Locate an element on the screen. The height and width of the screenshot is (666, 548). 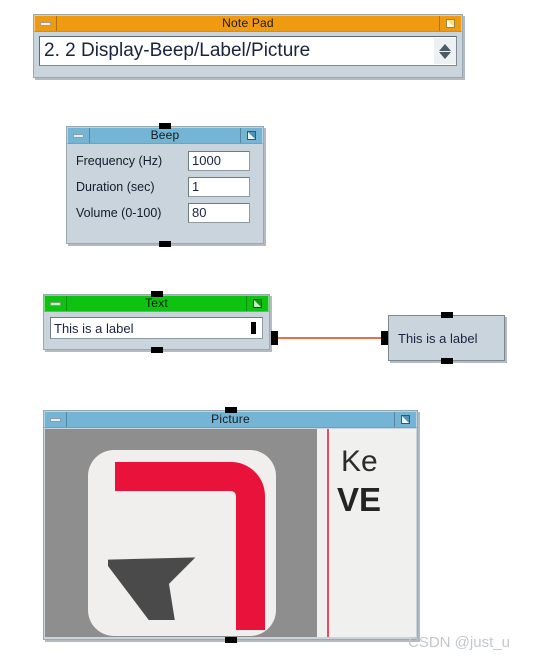
text-input-value: This is a label is located at coordinates (94, 328).